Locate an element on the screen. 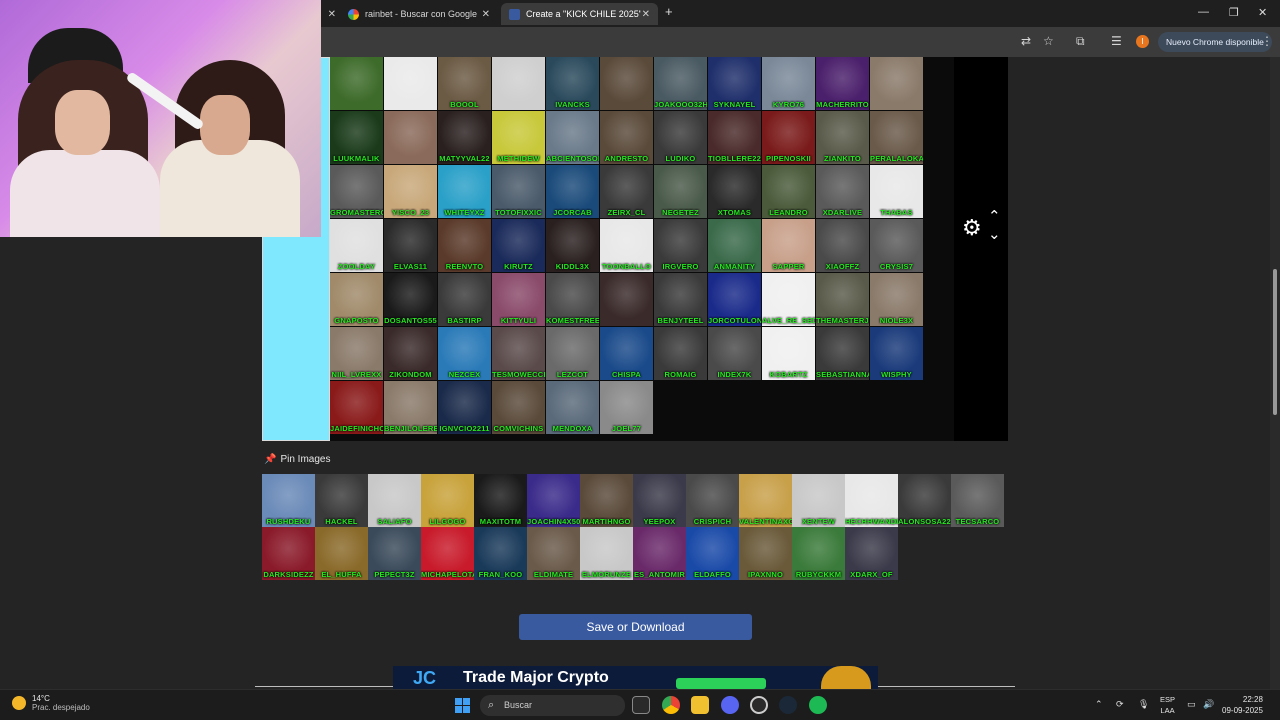  pin-image: CRISPICH is located at coordinates (712, 500).